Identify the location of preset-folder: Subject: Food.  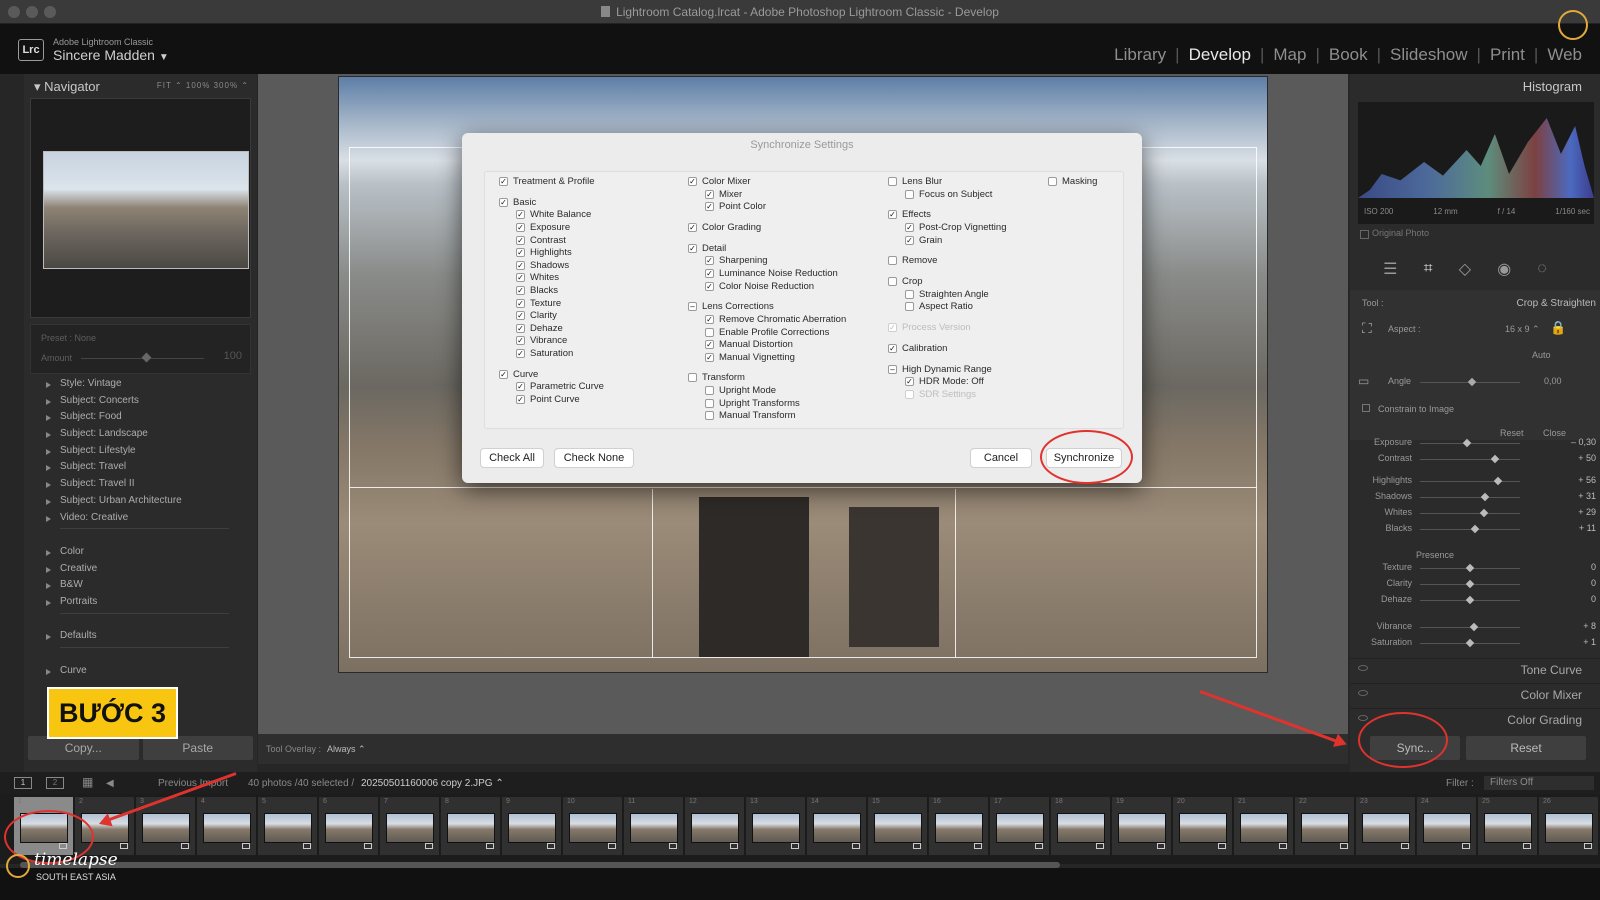
(140, 419).